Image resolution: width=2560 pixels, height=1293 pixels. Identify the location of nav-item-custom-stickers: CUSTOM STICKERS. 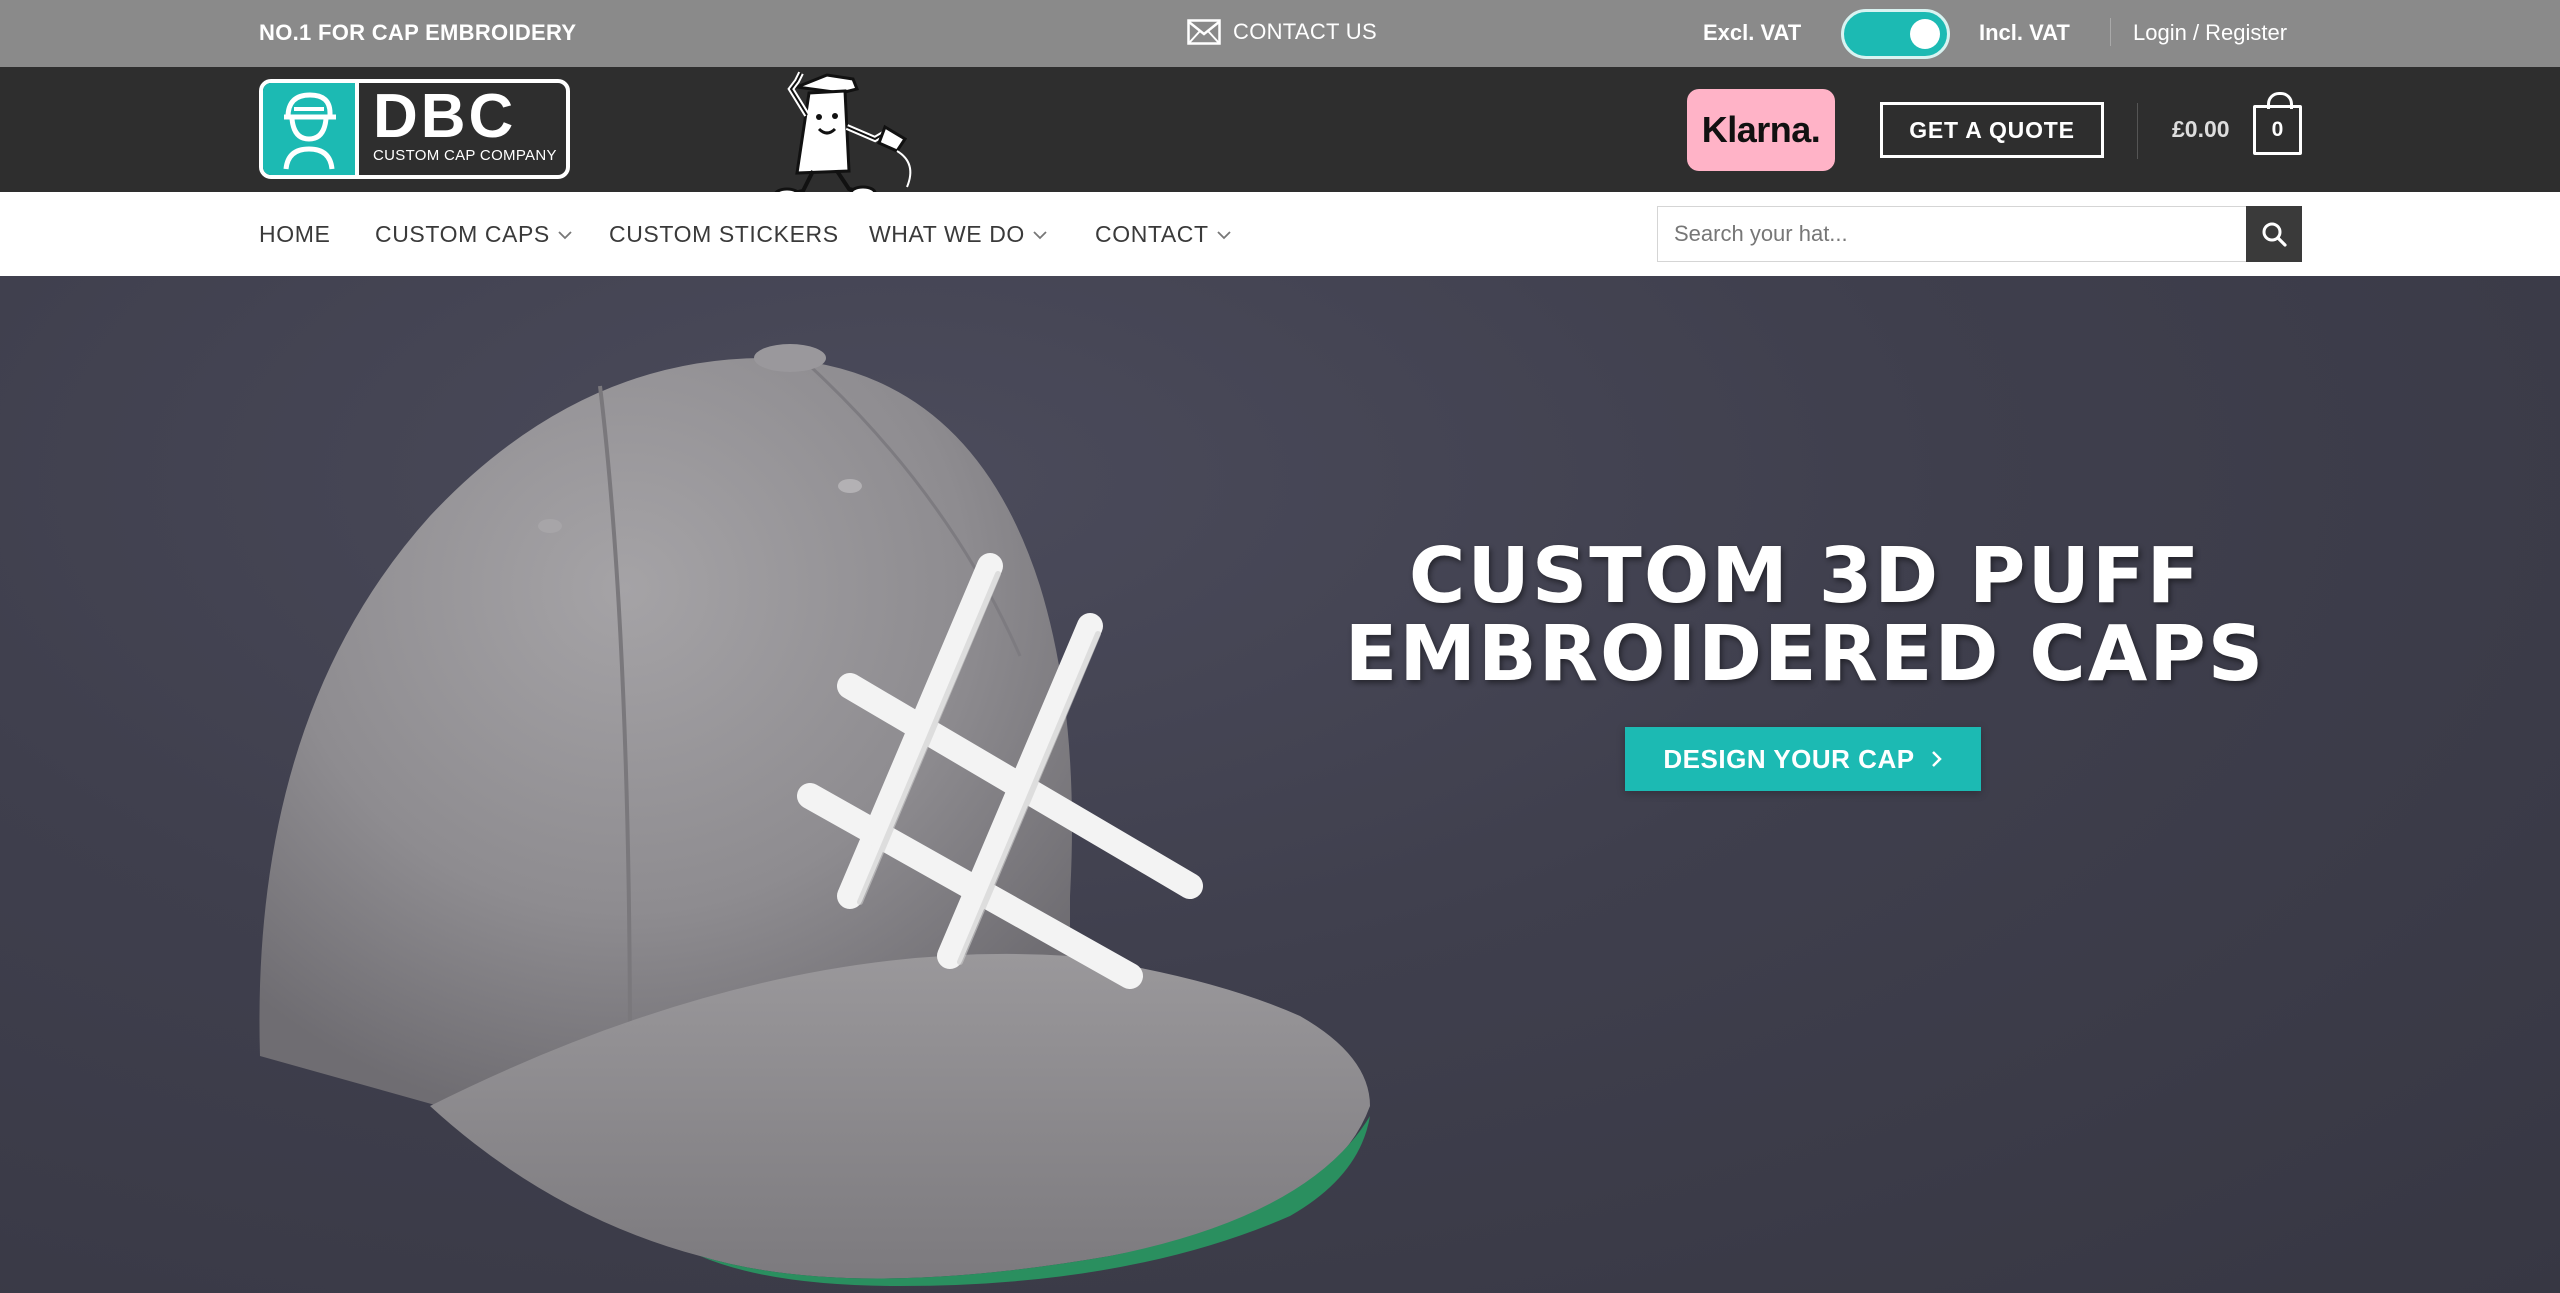
(724, 234).